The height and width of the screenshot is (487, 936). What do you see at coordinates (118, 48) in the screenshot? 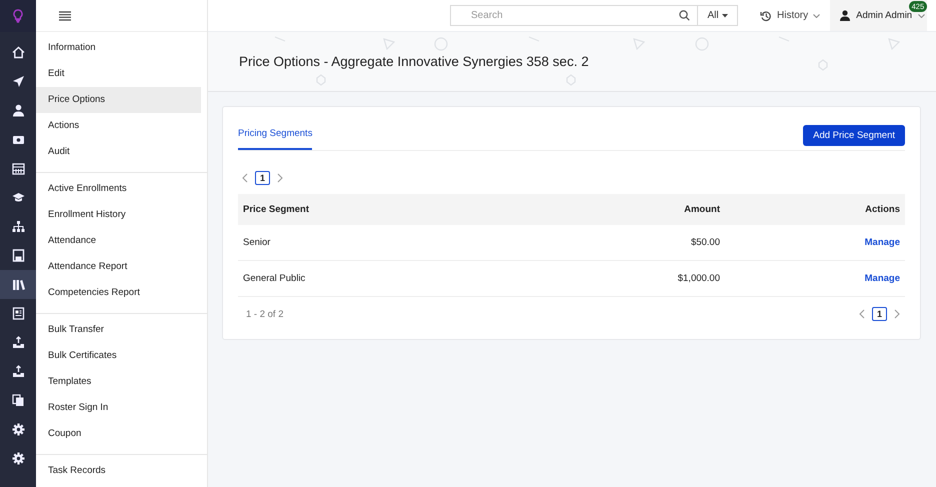
I see `menu-item: Information` at bounding box center [118, 48].